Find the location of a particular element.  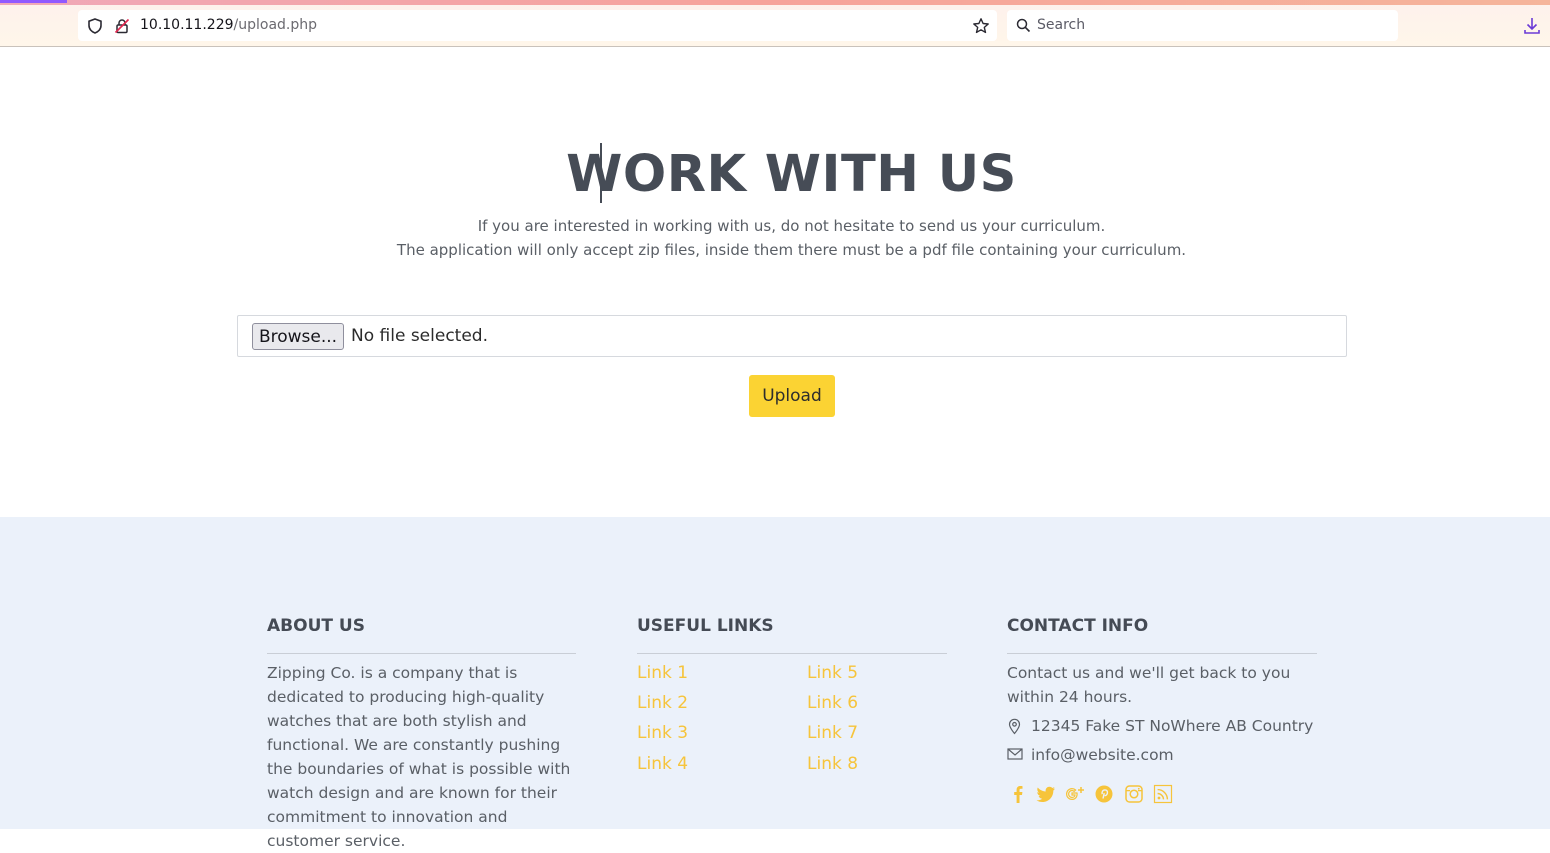

file-status-text: No file selected. is located at coordinates (419, 336).